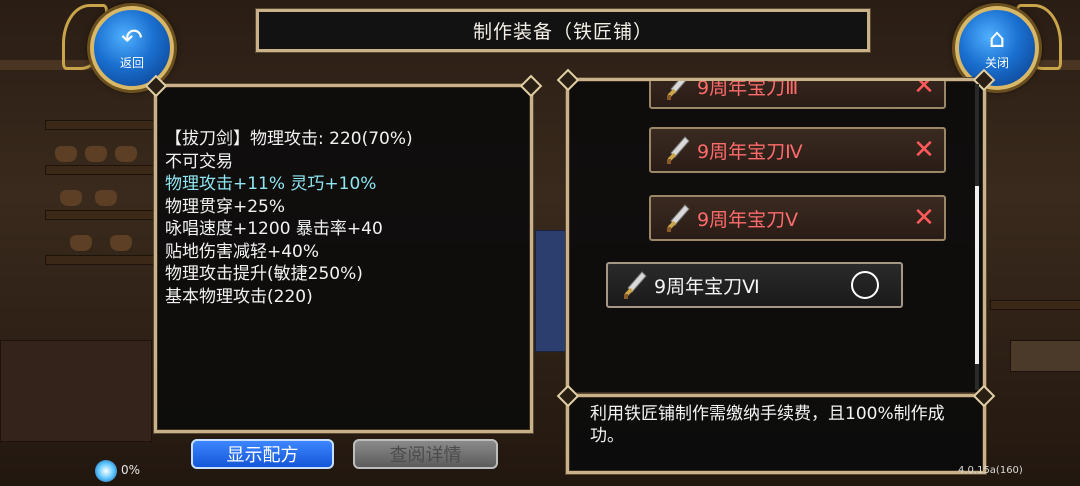 This screenshot has height=486, width=1080. What do you see at coordinates (131, 62) in the screenshot?
I see `back-label: 返回` at bounding box center [131, 62].